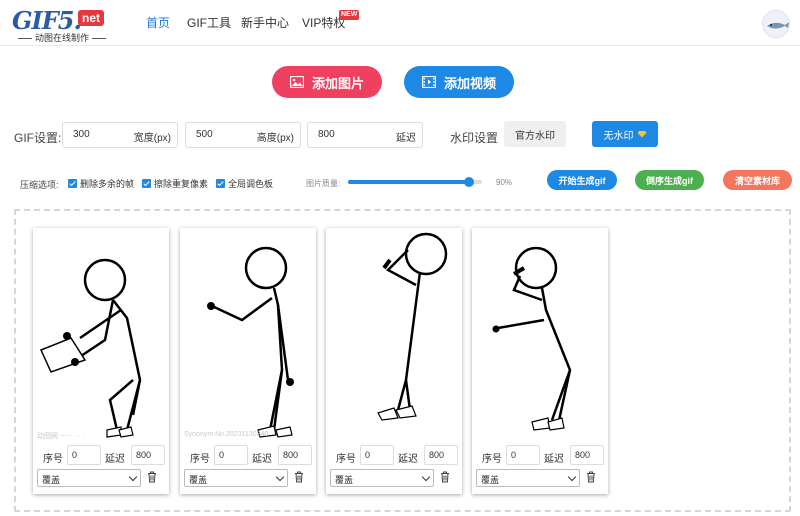  I want to click on add-video-label: 添加视频, so click(469, 83).